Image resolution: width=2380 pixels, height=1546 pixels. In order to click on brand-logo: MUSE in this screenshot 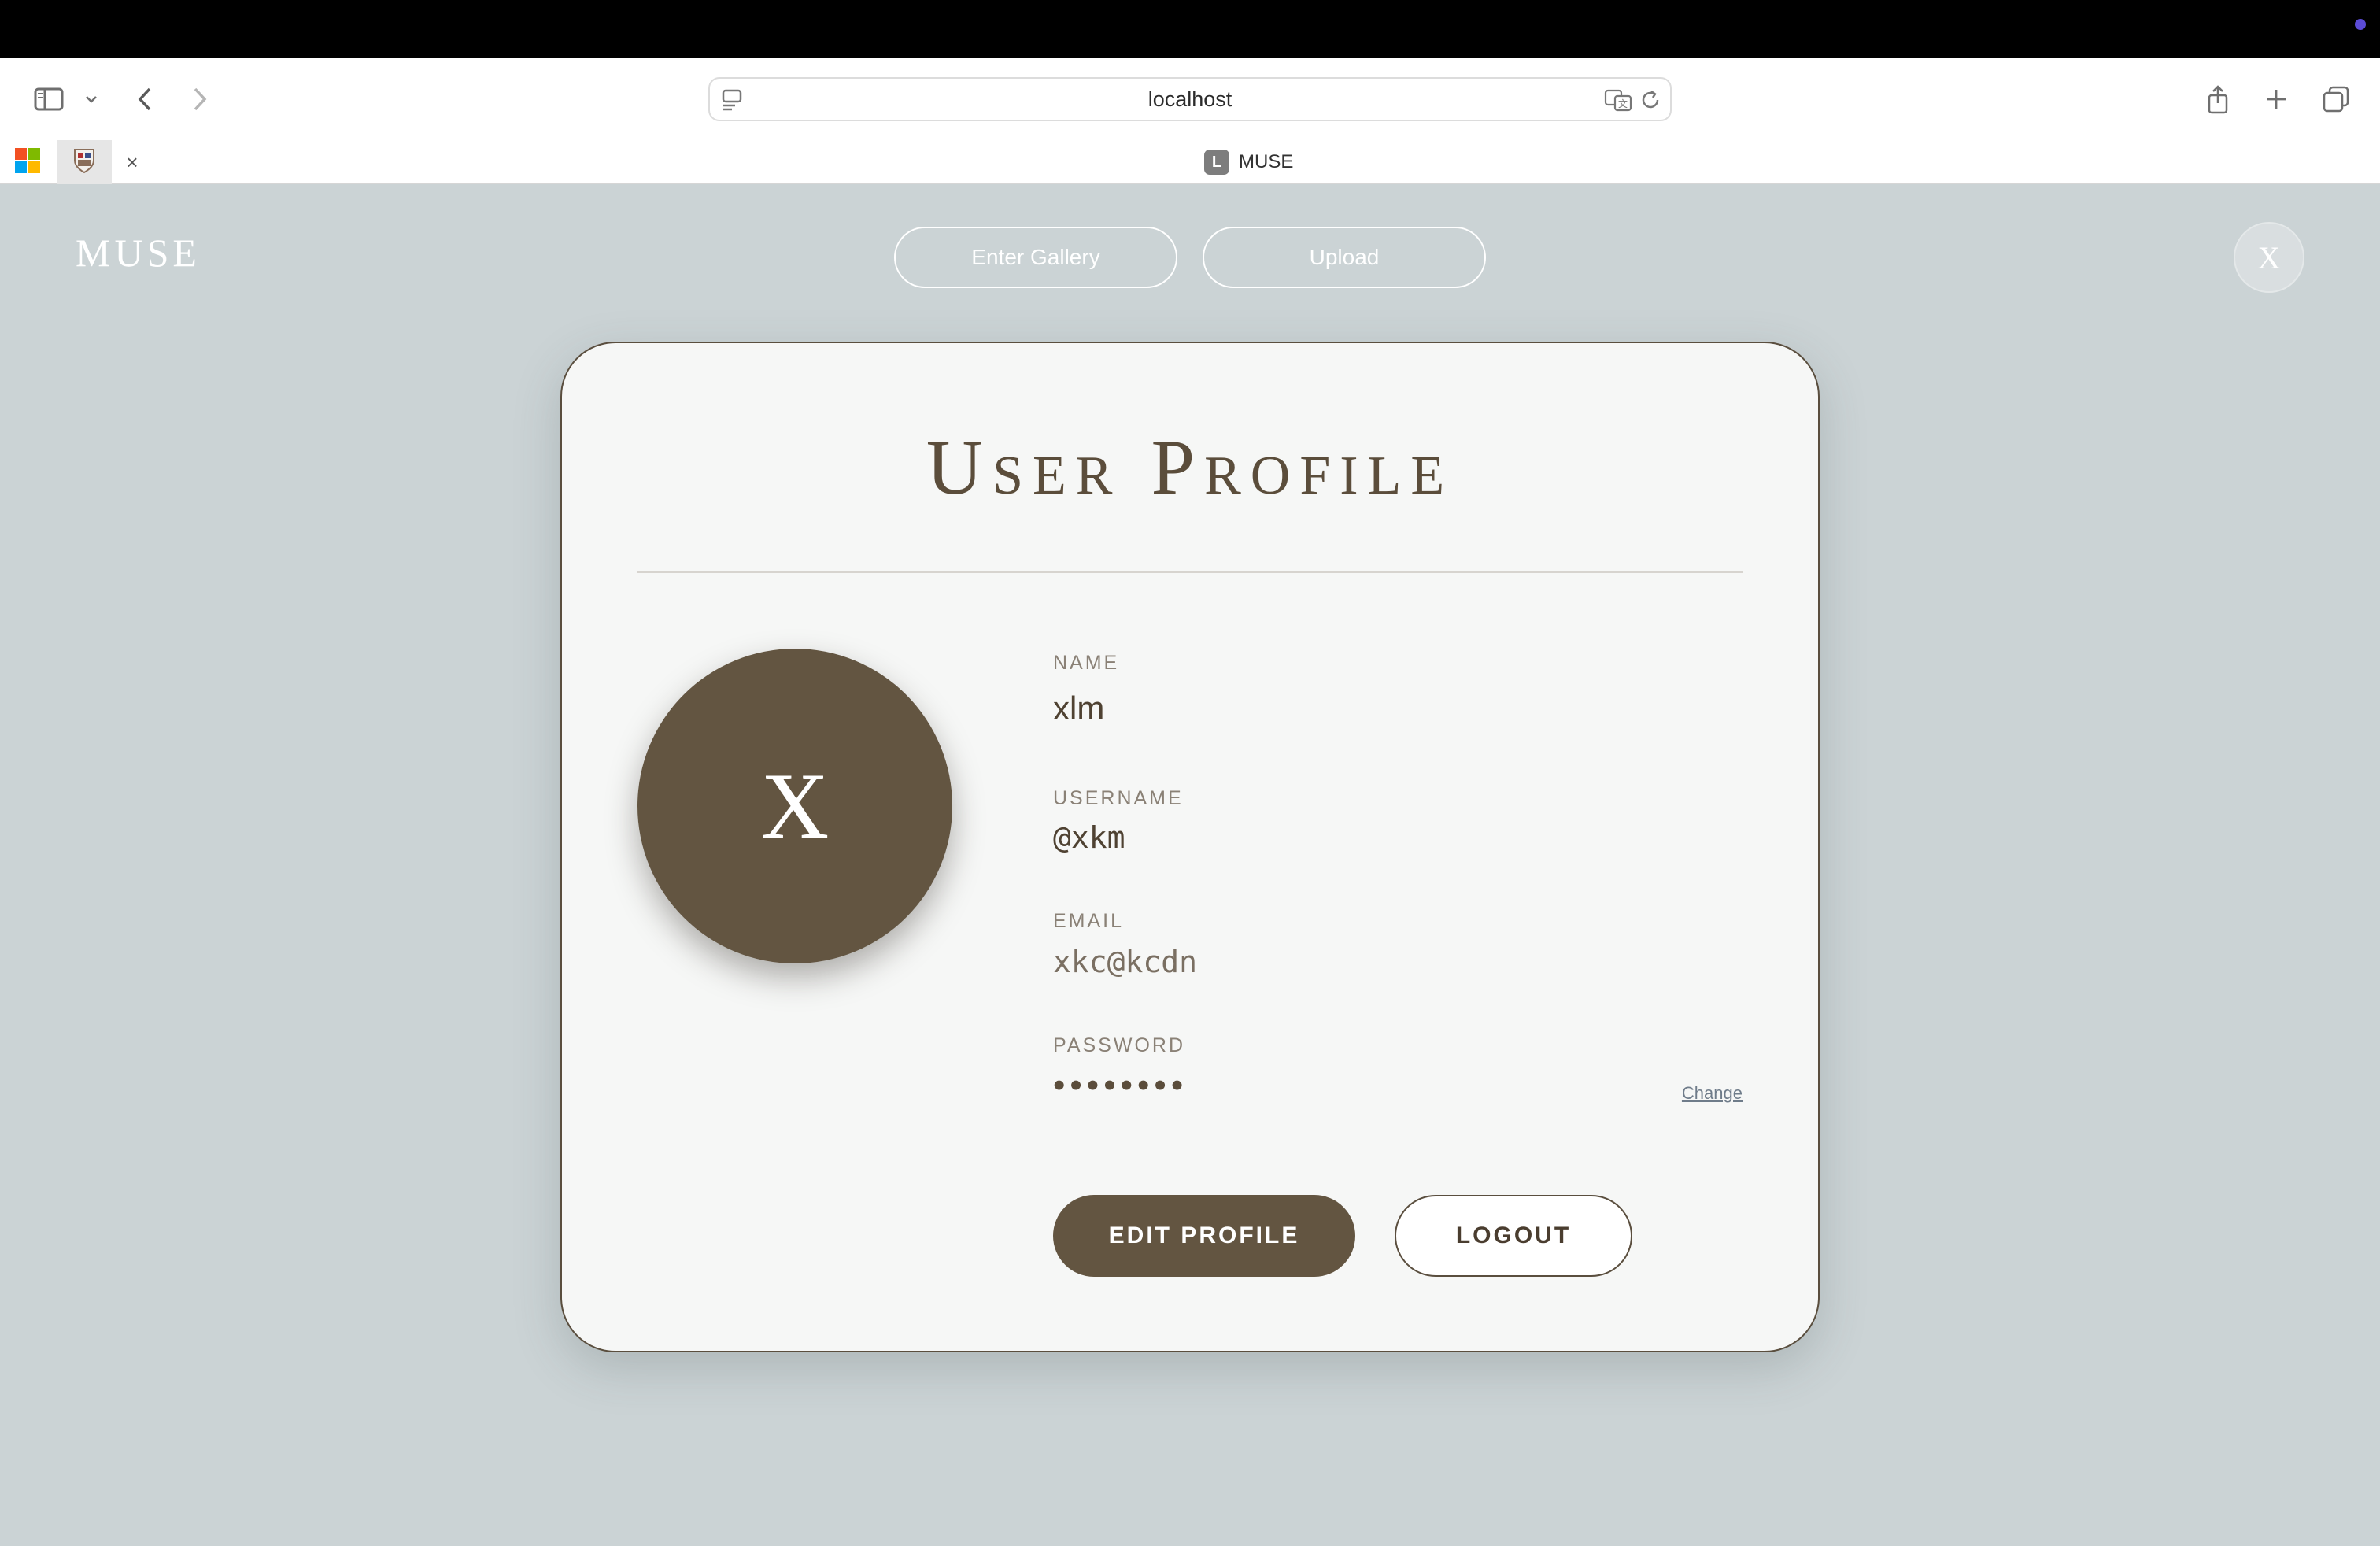, I will do `click(138, 253)`.